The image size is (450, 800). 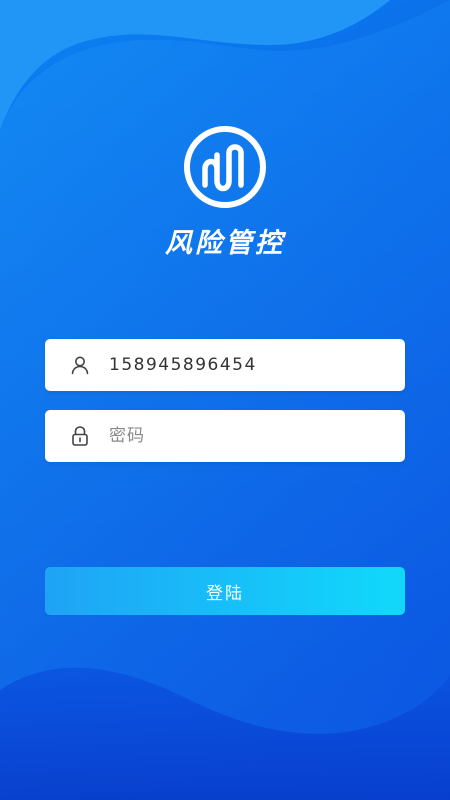 I want to click on password-field, so click(x=225, y=436).